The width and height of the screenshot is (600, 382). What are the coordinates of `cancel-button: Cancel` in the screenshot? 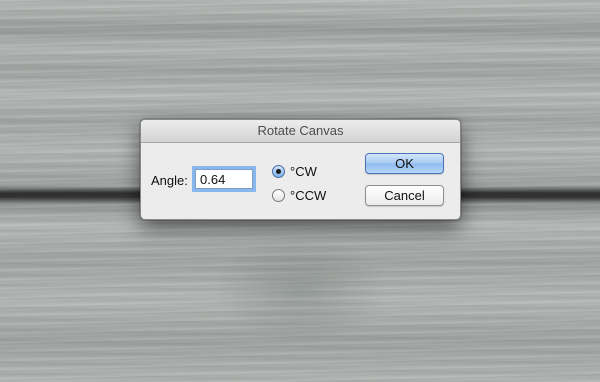 It's located at (404, 195).